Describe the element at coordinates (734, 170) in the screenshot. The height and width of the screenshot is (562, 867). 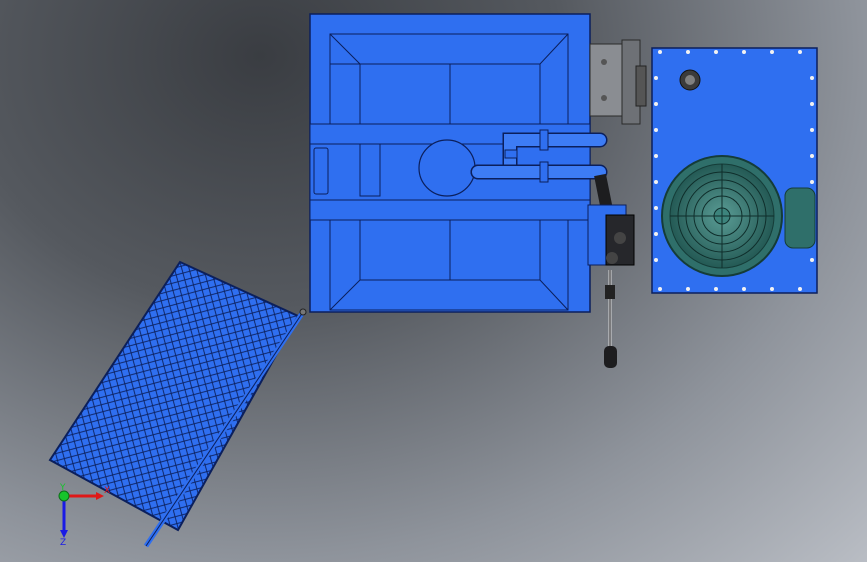
I see `motor-panel` at that location.